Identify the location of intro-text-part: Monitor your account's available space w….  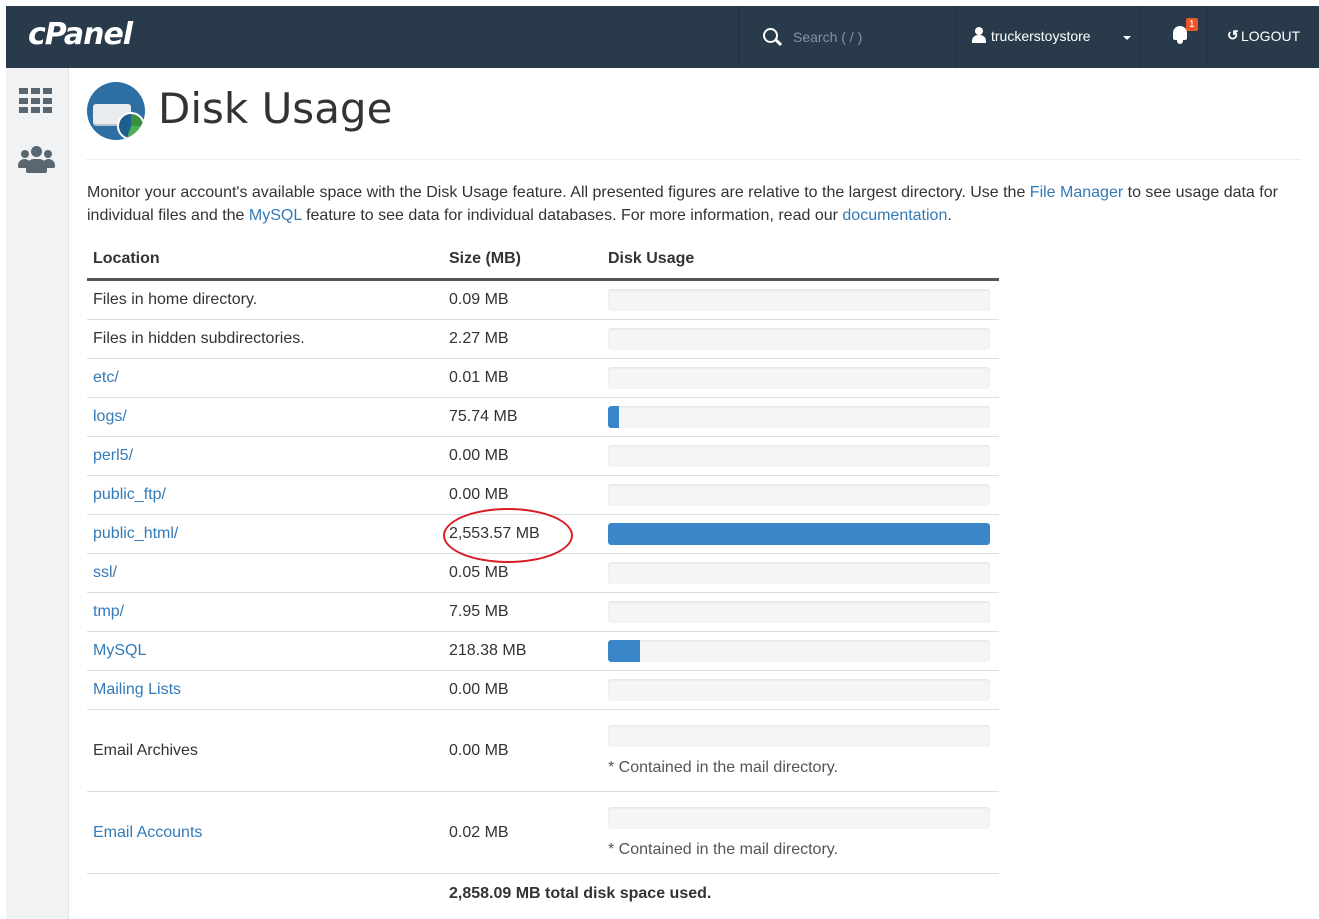
(558, 192).